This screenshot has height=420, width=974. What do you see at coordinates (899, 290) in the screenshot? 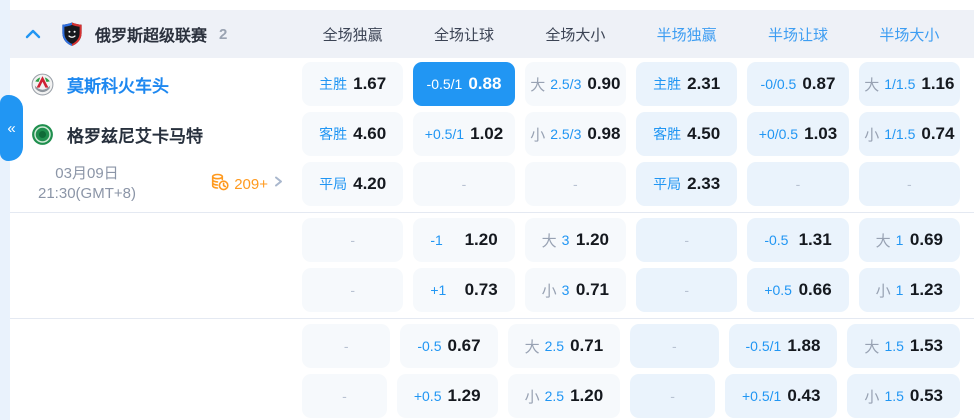
I see `odds-line-label: 1` at bounding box center [899, 290].